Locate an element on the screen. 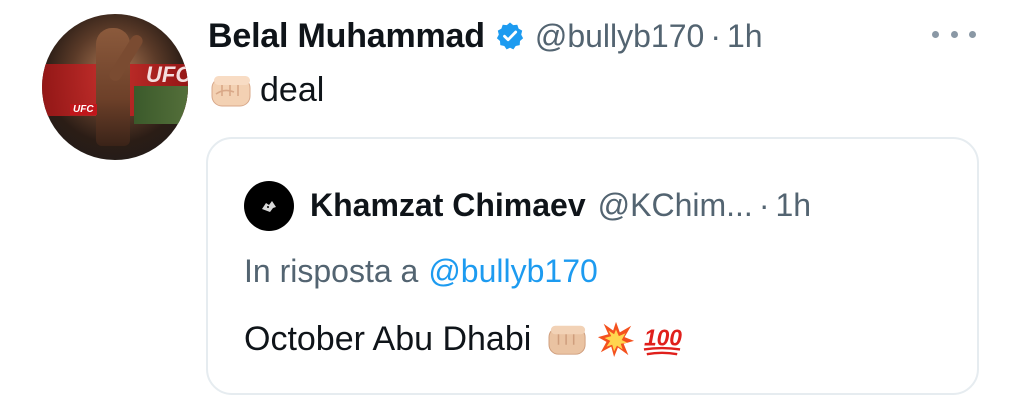 This screenshot has height=412, width=1024. author-name: Belal Muhammad is located at coordinates (346, 36).